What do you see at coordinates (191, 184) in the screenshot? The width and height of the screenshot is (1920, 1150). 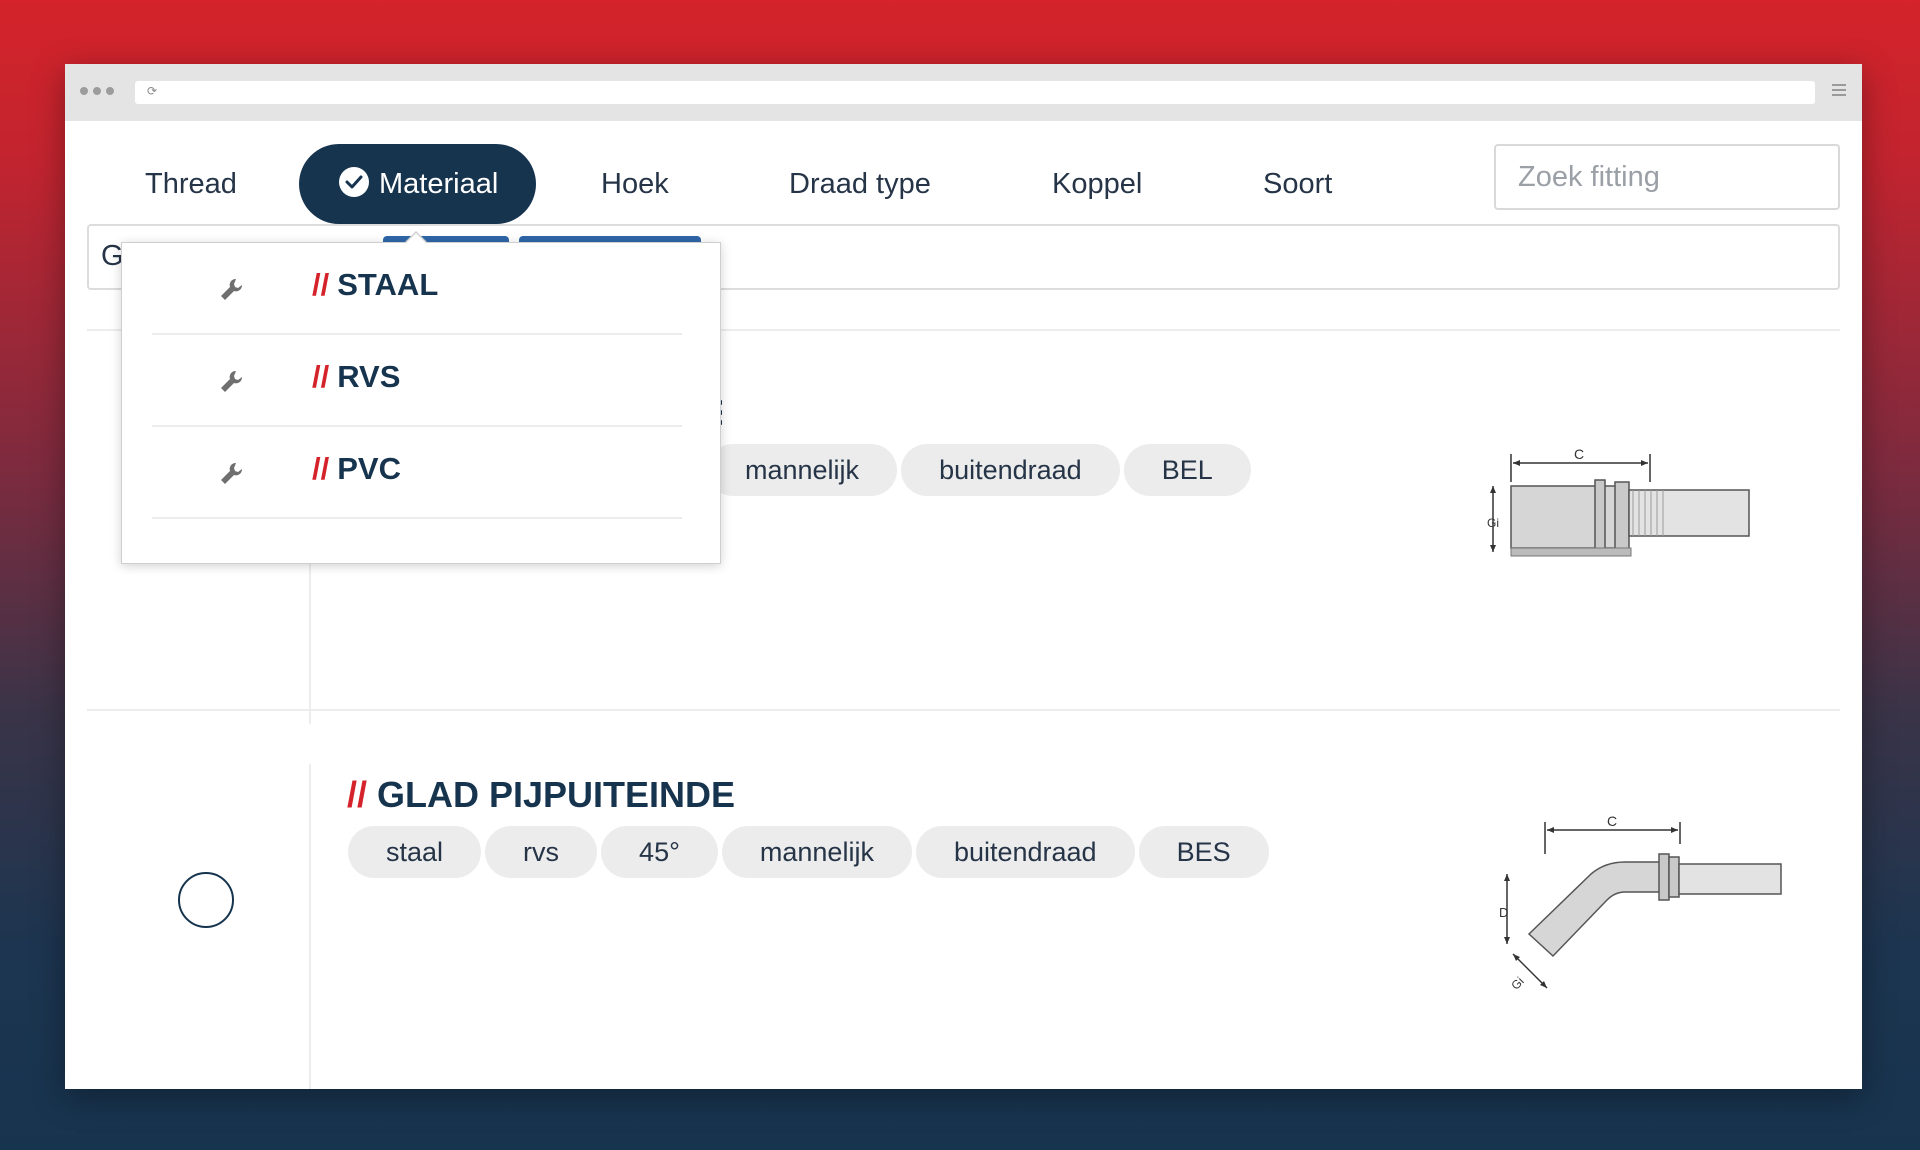 I see `tab-thread: Thread` at bounding box center [191, 184].